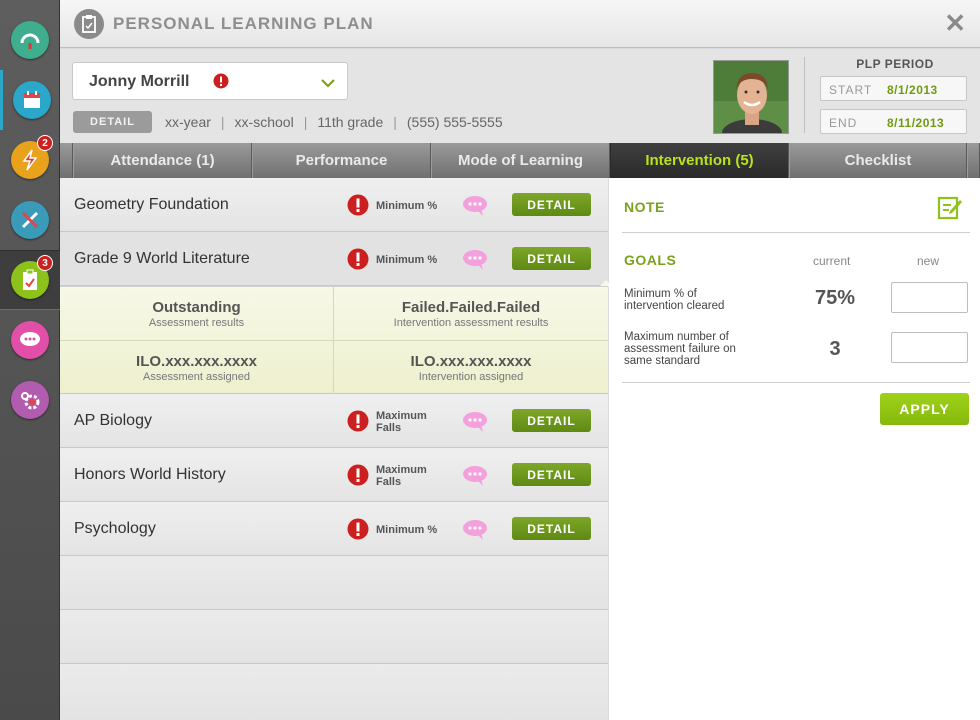 The width and height of the screenshot is (980, 720). I want to click on tools-icon, so click(30, 220).